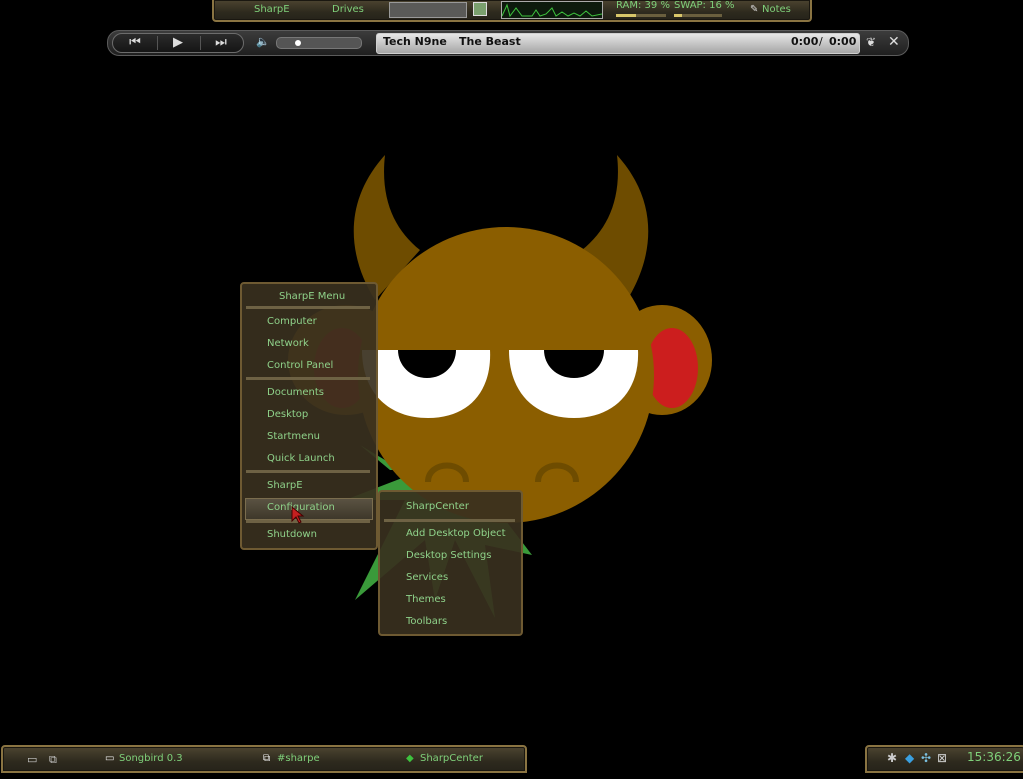 The image size is (1035, 779). What do you see at coordinates (298, 515) in the screenshot?
I see `mouse-cursor-icon` at bounding box center [298, 515].